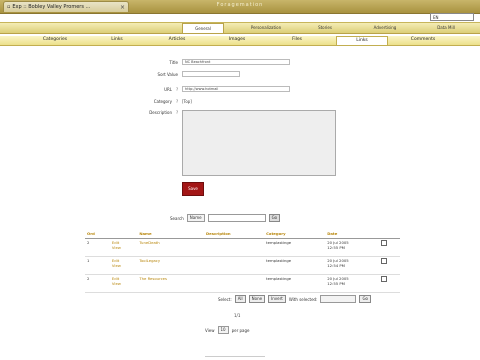 The width and height of the screenshot is (480, 360). What do you see at coordinates (240, 299) in the screenshot?
I see `select-all-button: All` at bounding box center [240, 299].